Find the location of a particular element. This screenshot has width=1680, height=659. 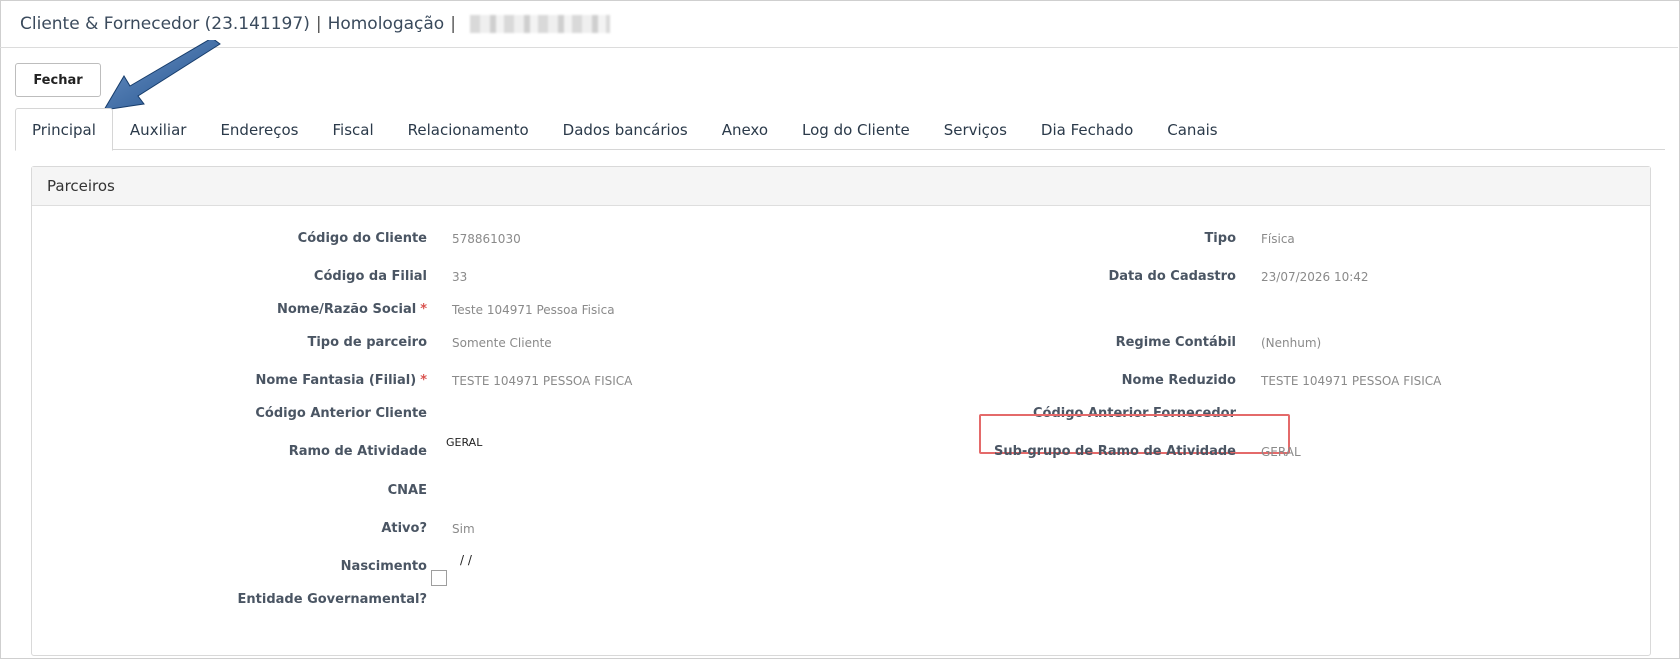

value-data-cadastro: 23/07/2026 10:42 is located at coordinates (1315, 277).